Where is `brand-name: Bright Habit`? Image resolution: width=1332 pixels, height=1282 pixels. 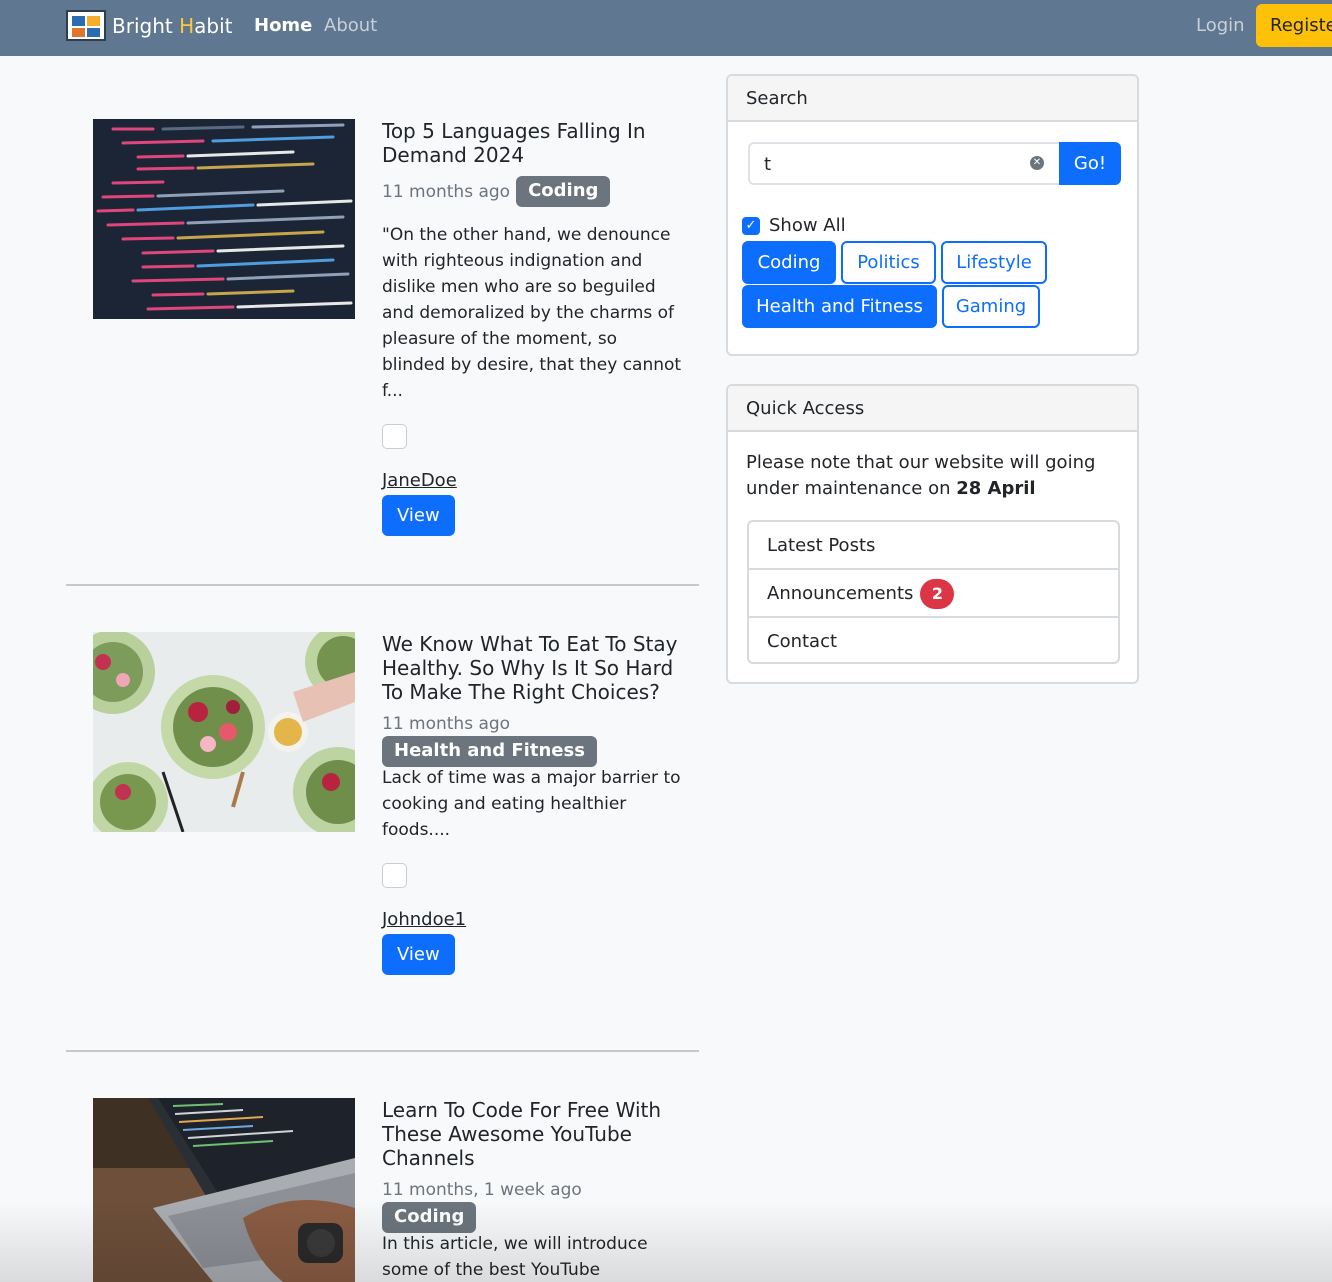
brand-name: Bright Habit is located at coordinates (172, 25).